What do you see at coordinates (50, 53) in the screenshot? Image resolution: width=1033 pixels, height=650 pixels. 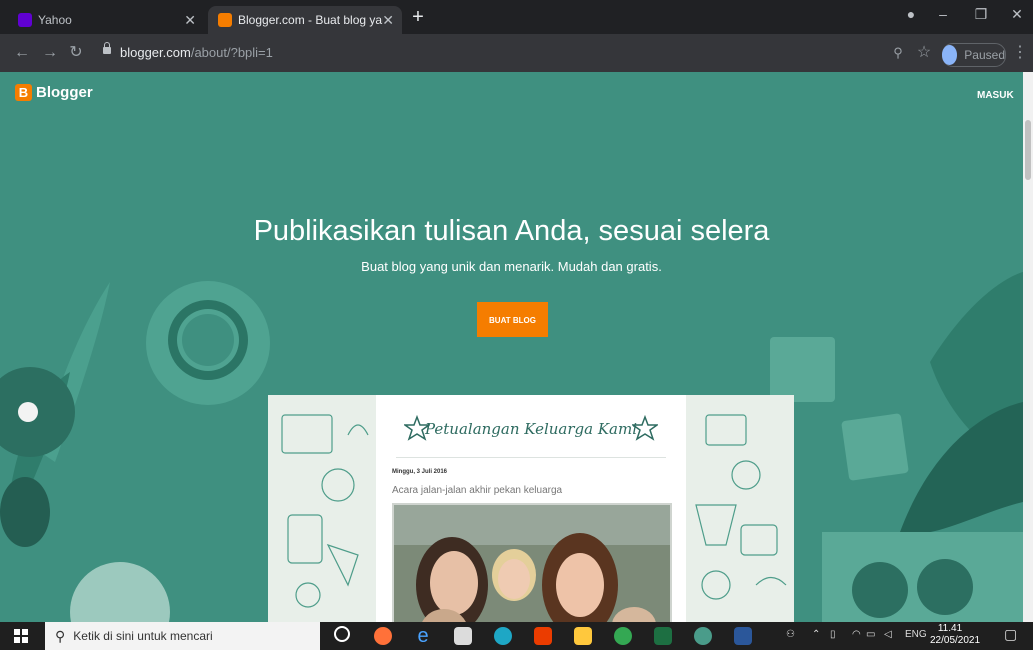 I see `forward-arrow-icon: →` at bounding box center [50, 53].